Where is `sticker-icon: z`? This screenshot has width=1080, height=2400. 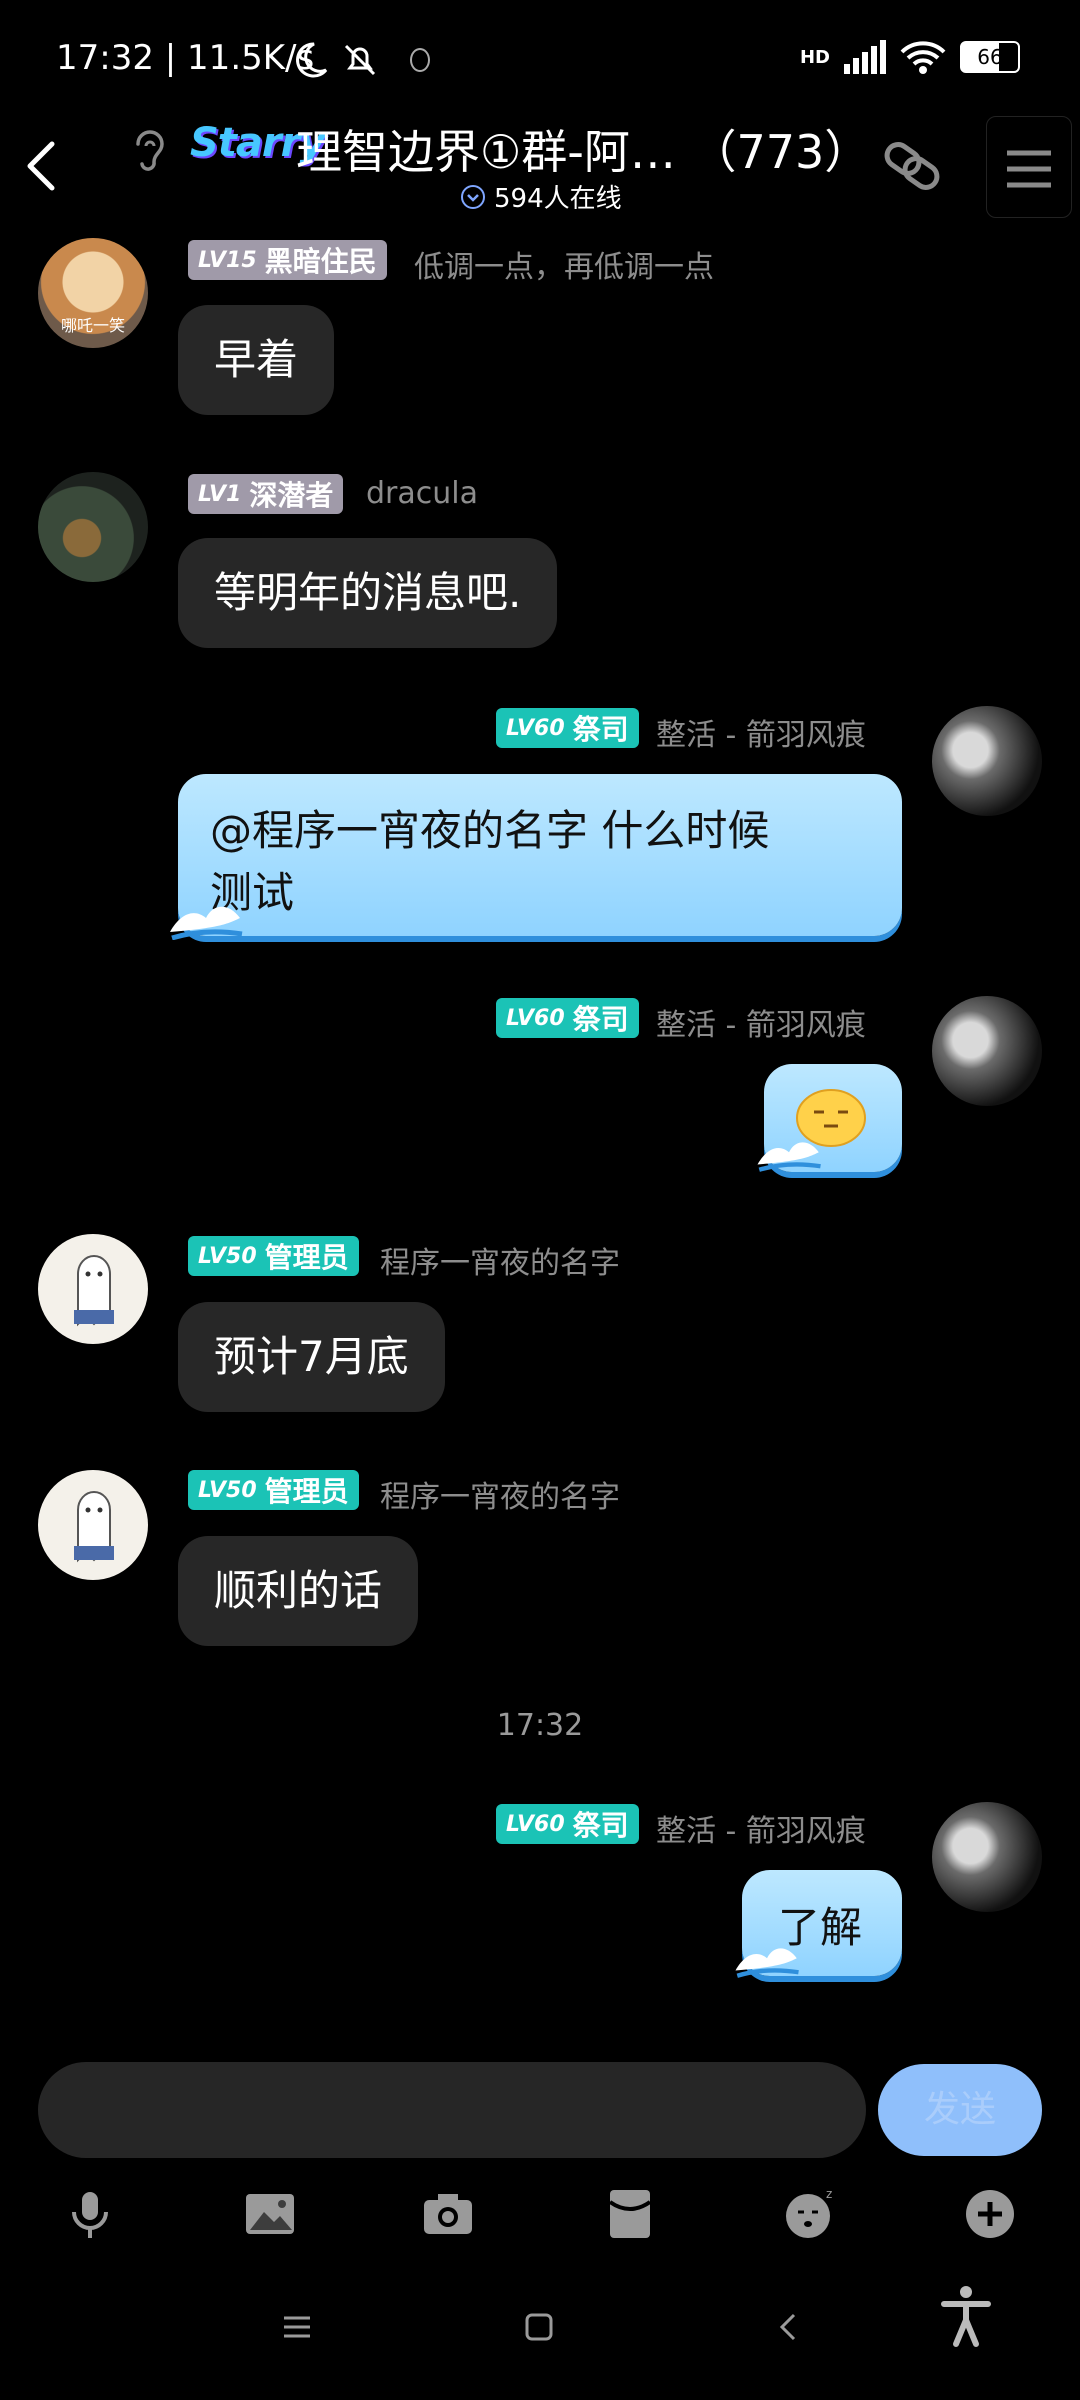 sticker-icon: z is located at coordinates (810, 2214).